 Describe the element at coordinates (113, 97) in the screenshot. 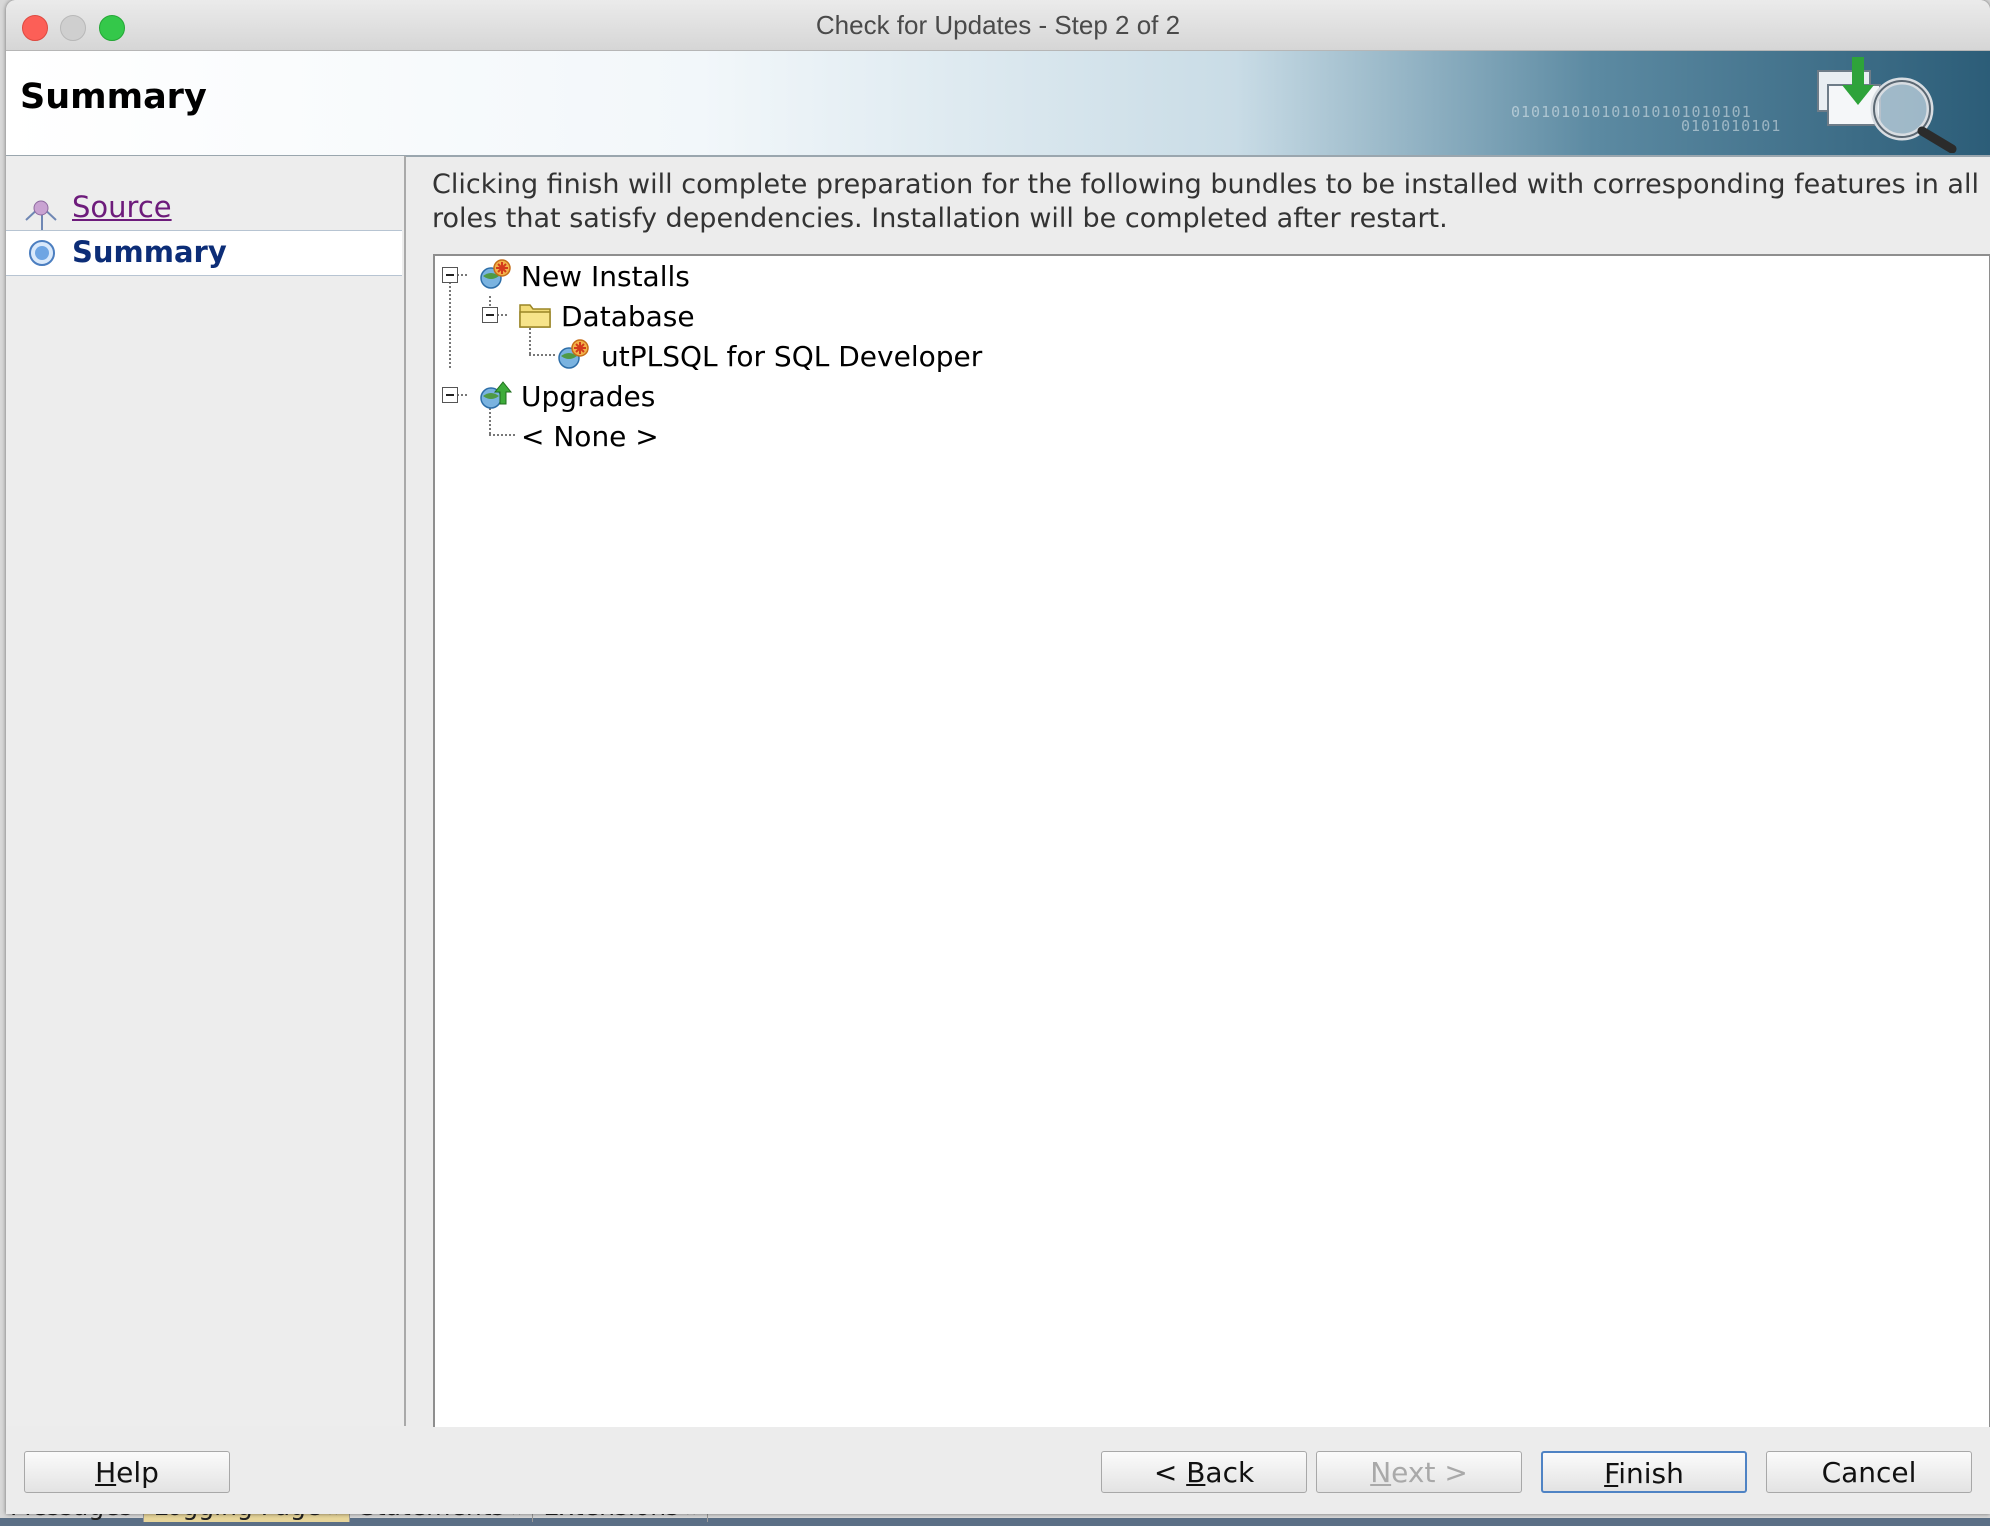

I see `page-title: Summary` at that location.